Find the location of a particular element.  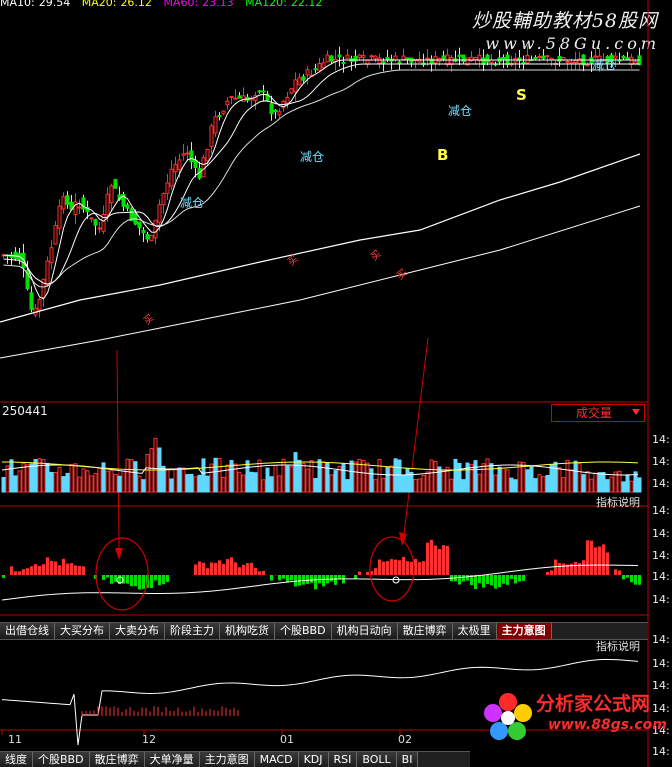

signal-b: B is located at coordinates (443, 155).